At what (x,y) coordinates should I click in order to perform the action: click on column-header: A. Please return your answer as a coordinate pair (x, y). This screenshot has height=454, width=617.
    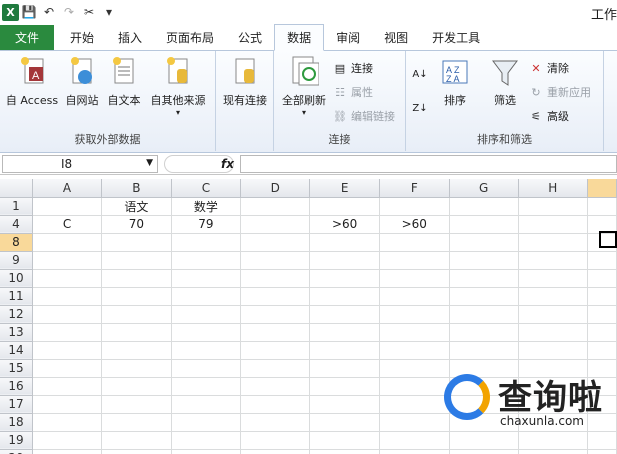
    Looking at the image, I should click on (67, 188).